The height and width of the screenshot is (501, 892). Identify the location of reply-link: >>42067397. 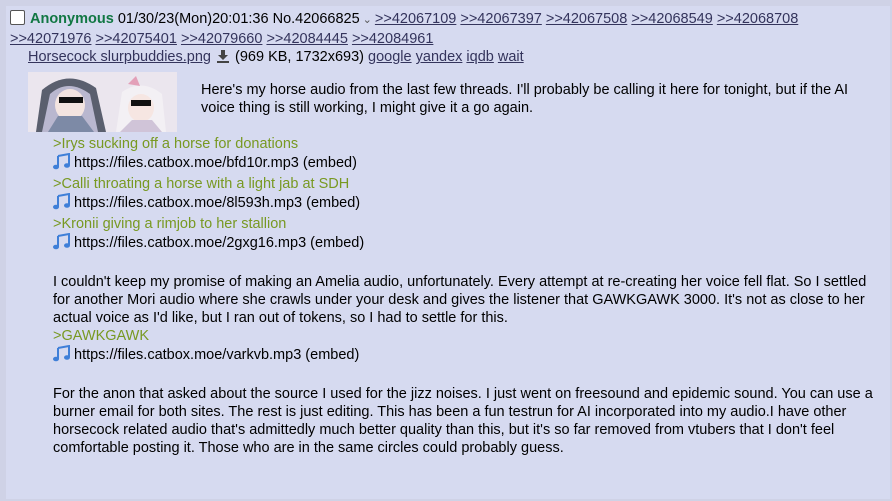
(500, 19).